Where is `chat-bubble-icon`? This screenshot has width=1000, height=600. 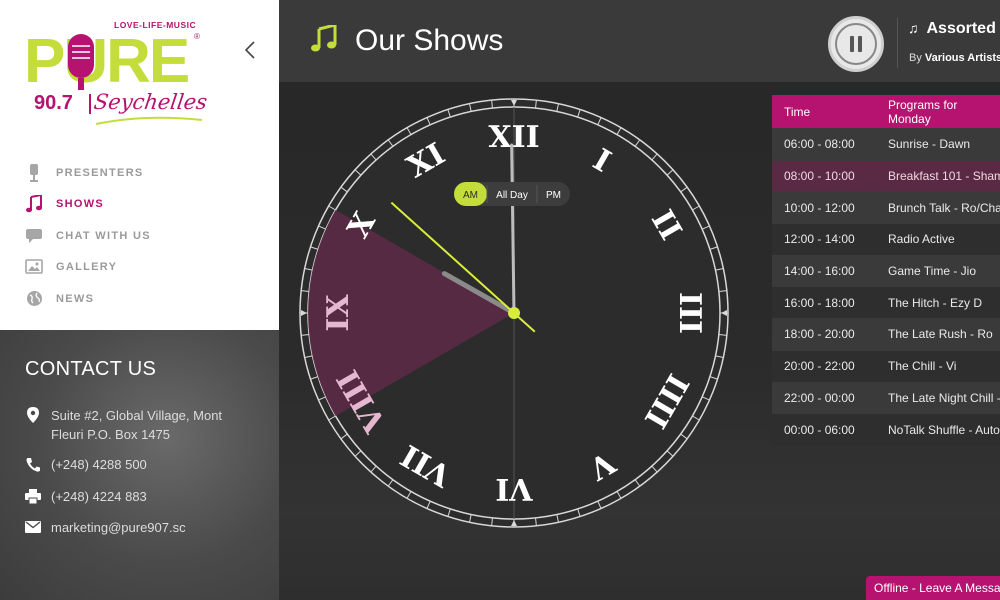 chat-bubble-icon is located at coordinates (34, 236).